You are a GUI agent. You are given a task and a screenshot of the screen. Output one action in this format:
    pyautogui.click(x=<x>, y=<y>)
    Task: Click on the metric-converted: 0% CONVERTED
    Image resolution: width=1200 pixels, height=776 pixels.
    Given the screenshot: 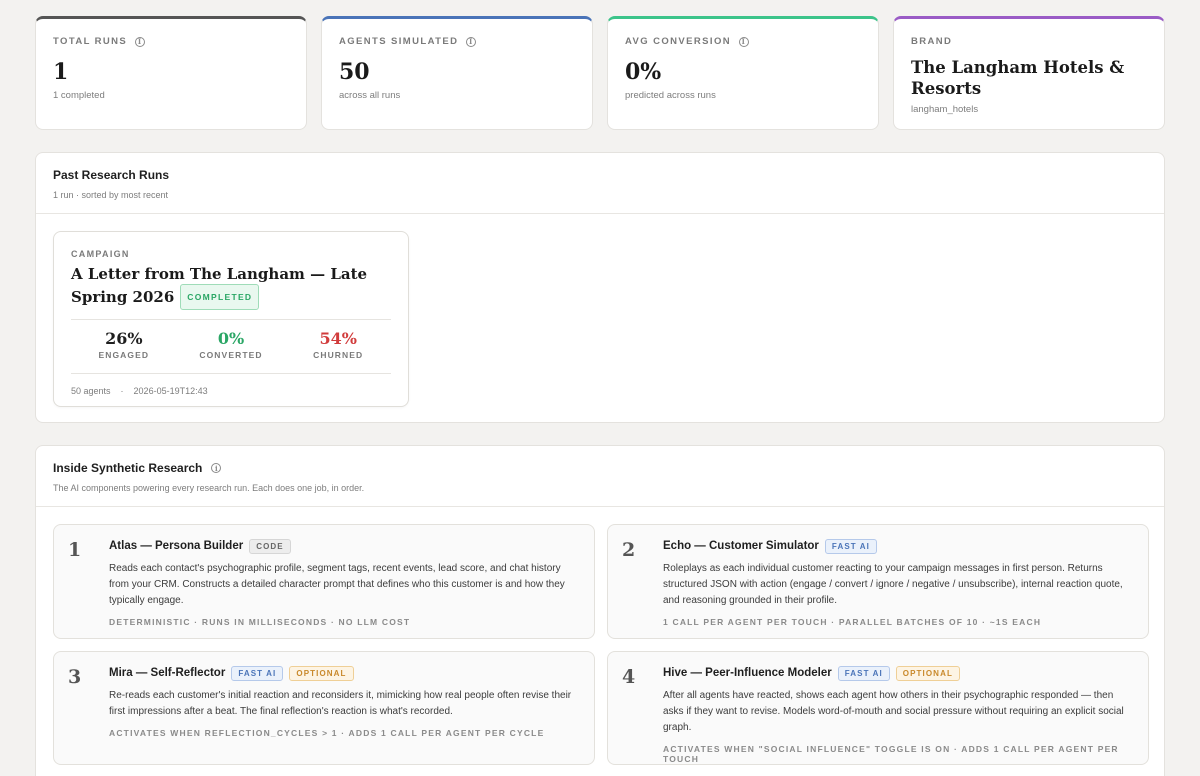 What is the action you would take?
    pyautogui.click(x=231, y=344)
    